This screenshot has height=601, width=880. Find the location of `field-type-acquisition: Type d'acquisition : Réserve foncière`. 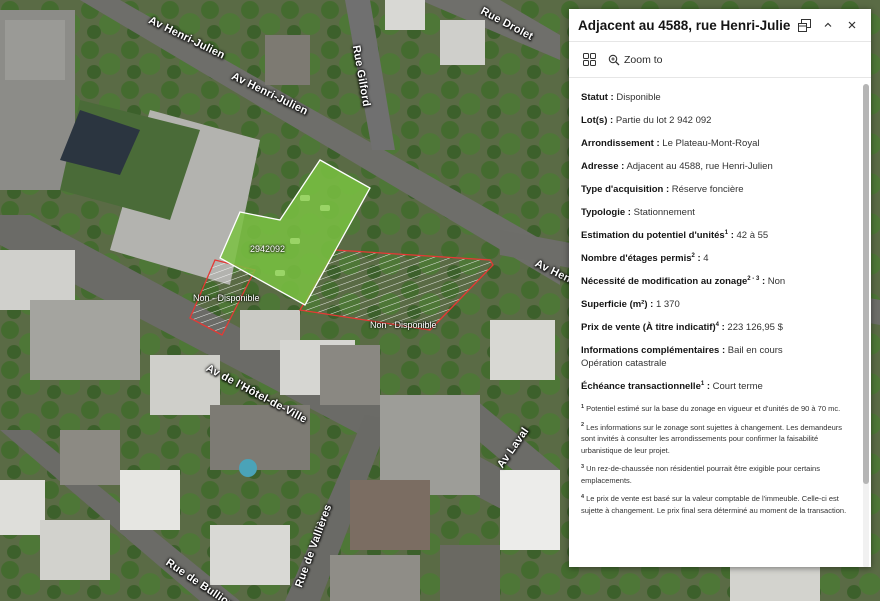

field-type-acquisition: Type d'acquisition : Réserve foncière is located at coordinates (662, 189).